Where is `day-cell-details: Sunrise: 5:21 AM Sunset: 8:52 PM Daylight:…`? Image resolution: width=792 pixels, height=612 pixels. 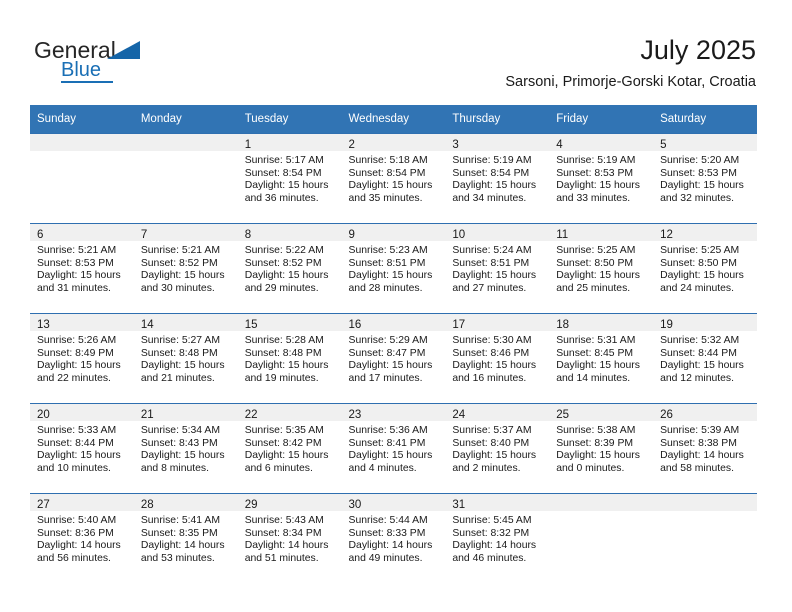
day-cell-details: Sunrise: 5:21 AM Sunset: 8:52 PM Daylight:… is located at coordinates (186, 268).